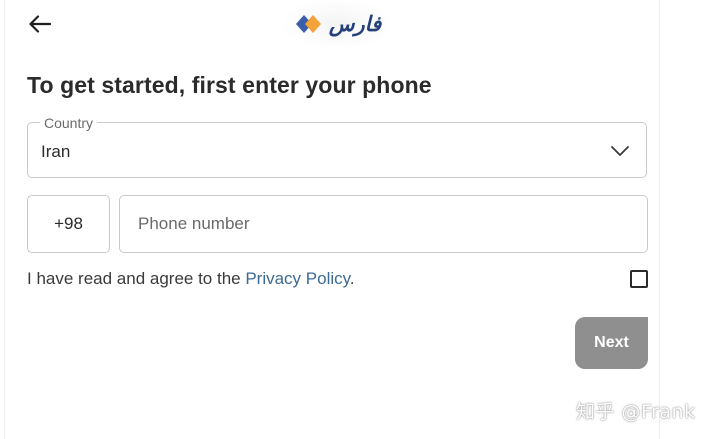 The image size is (720, 439). What do you see at coordinates (355, 23) in the screenshot?
I see `logo-text: فارس` at bounding box center [355, 23].